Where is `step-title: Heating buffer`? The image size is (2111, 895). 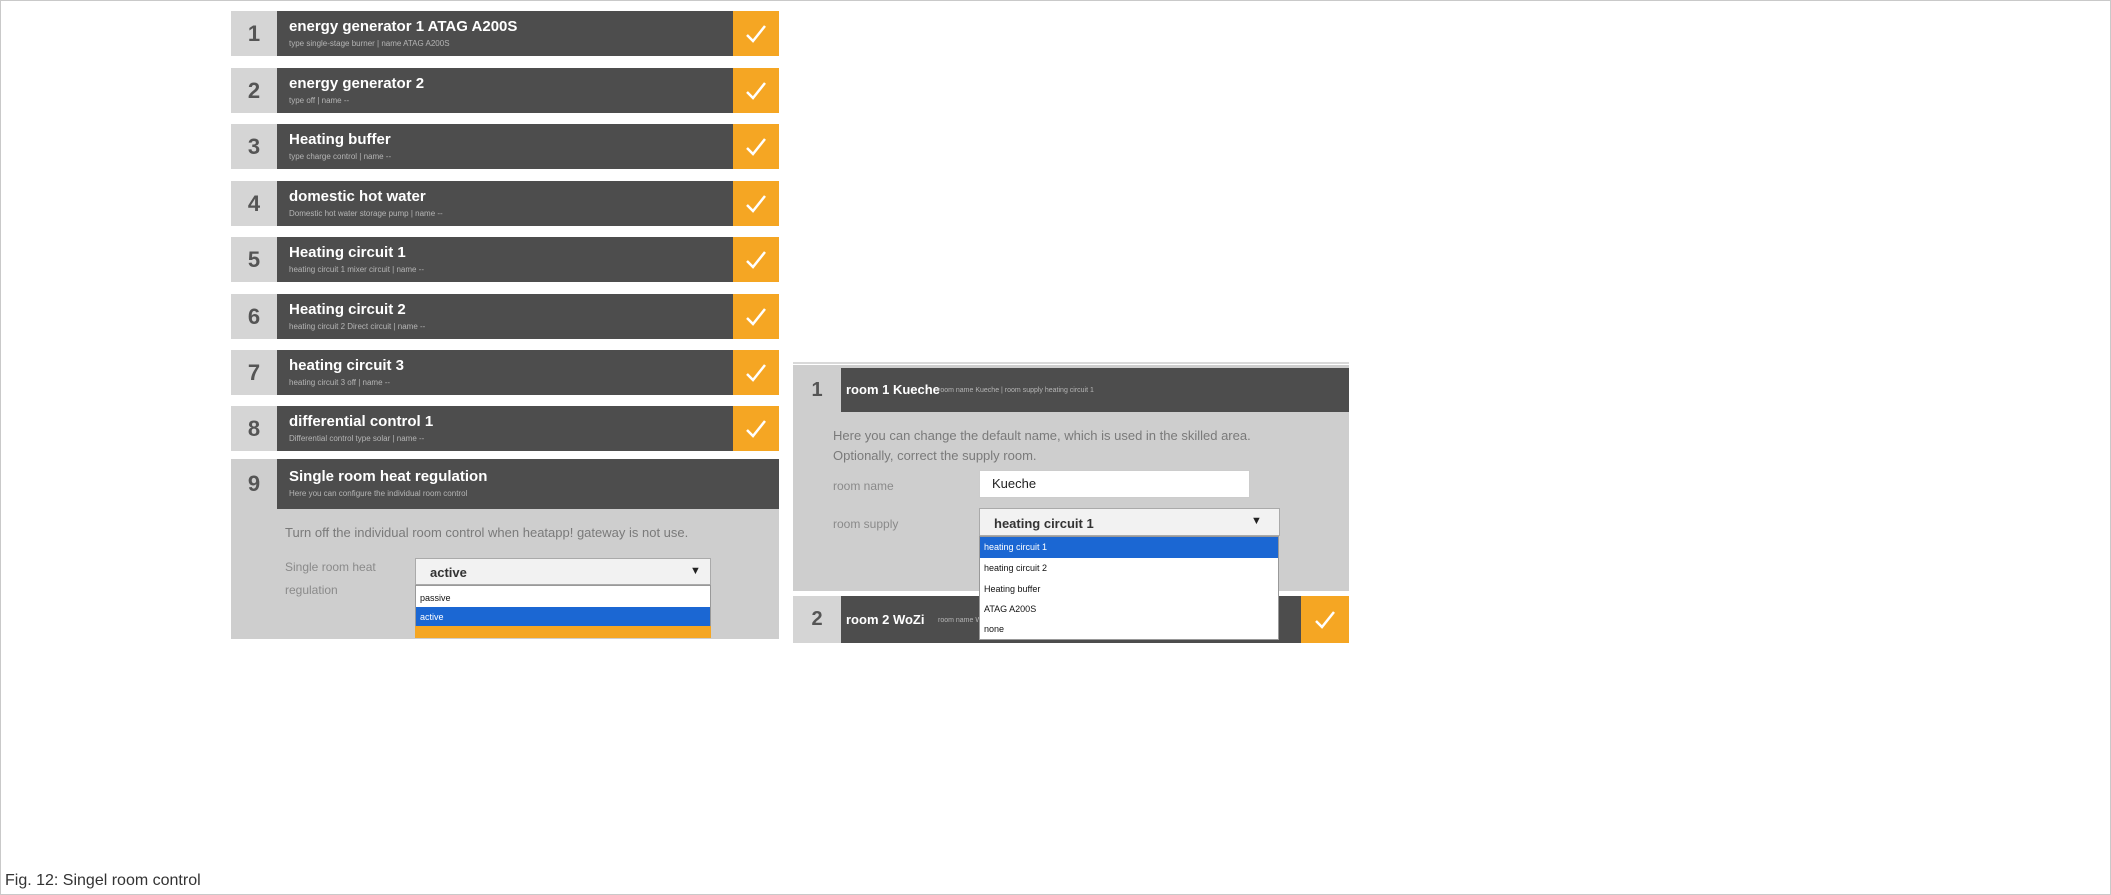
step-title: Heating buffer is located at coordinates (340, 139).